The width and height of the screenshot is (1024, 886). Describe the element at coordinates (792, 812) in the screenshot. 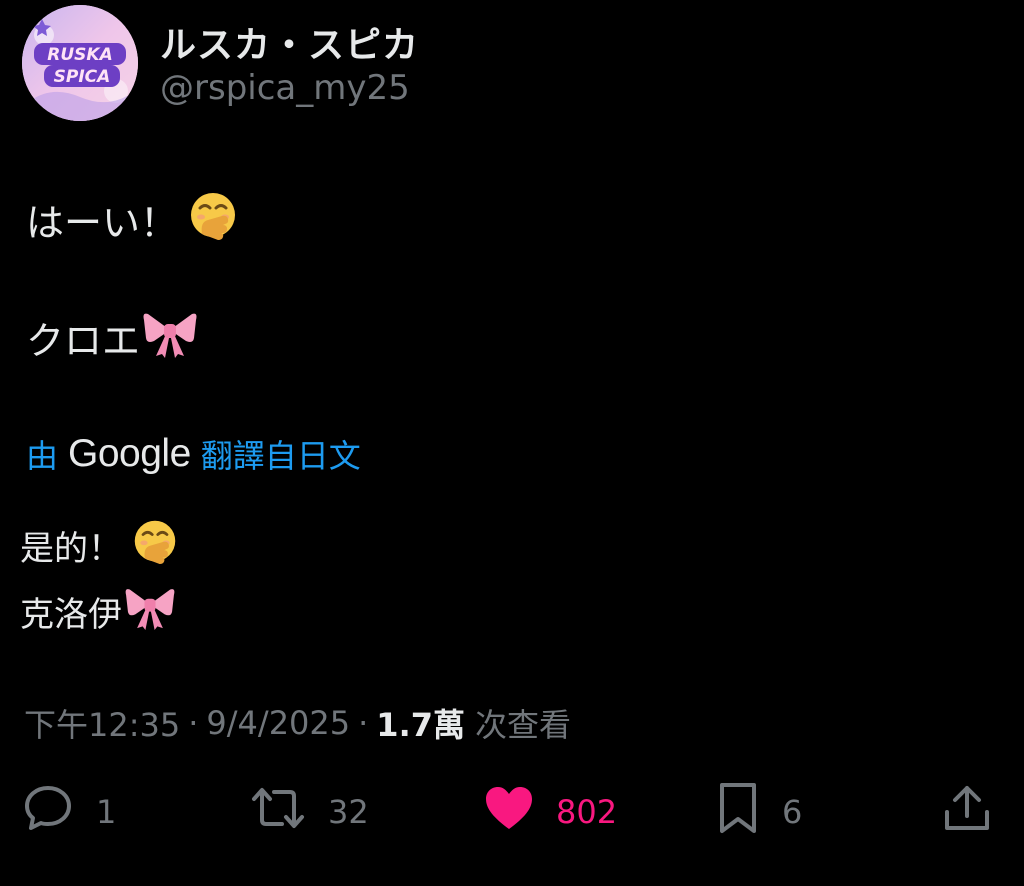

I see `bookmark-count: 6` at that location.